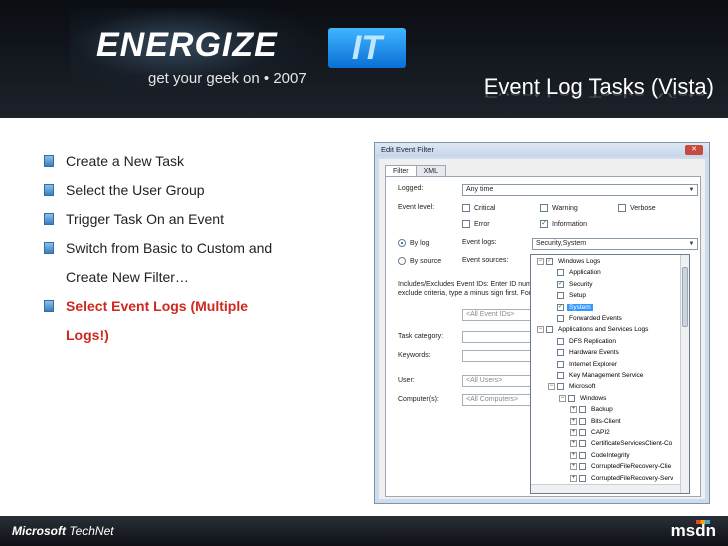 This screenshot has width=728, height=546. What do you see at coordinates (499, 315) in the screenshot?
I see `event-ids-input: <All Event IDs>` at bounding box center [499, 315].